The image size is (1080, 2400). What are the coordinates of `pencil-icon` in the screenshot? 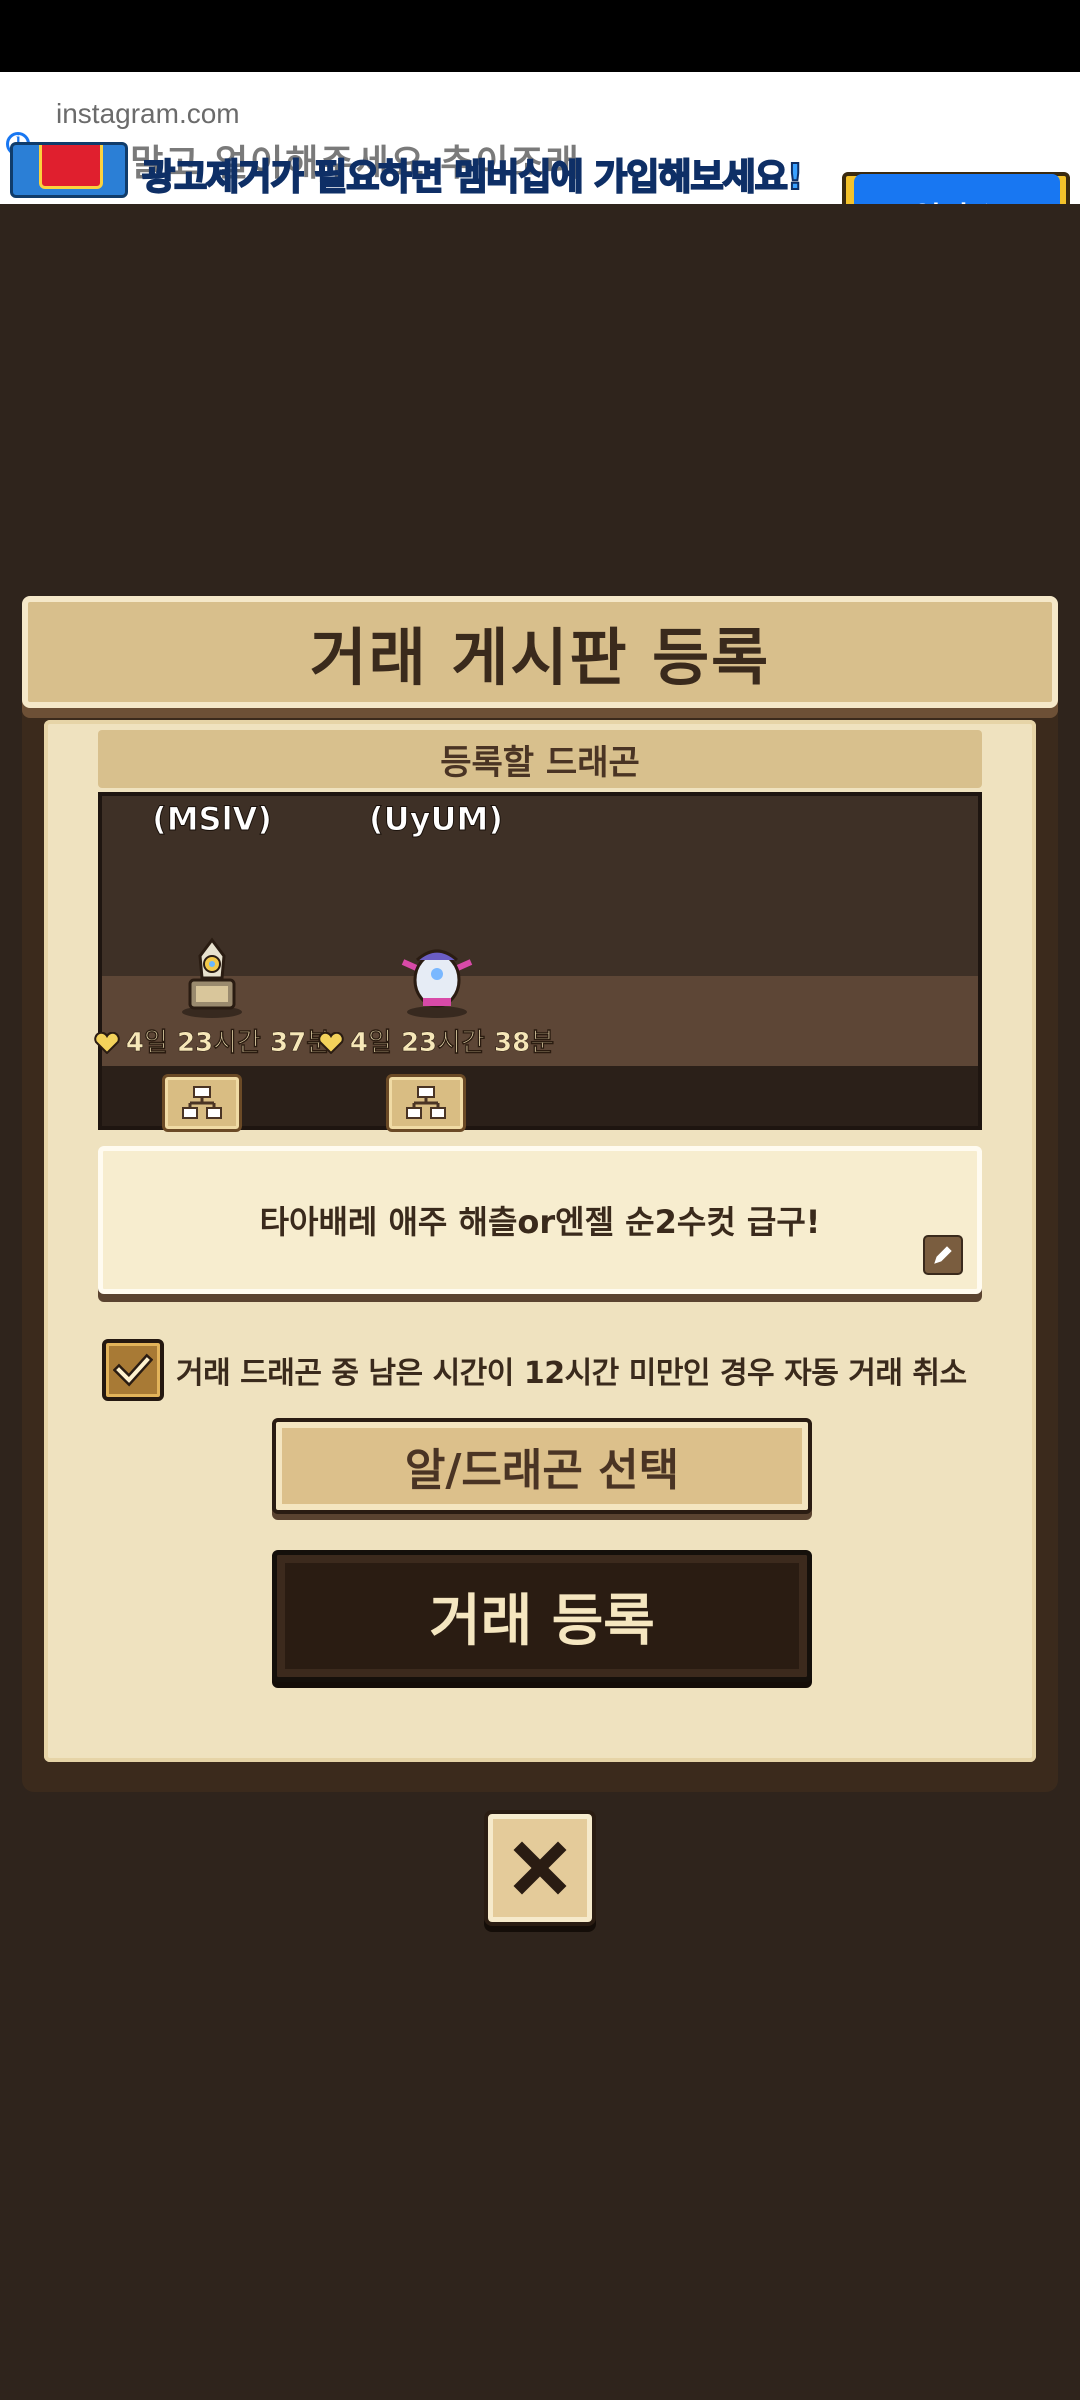 It's located at (943, 1255).